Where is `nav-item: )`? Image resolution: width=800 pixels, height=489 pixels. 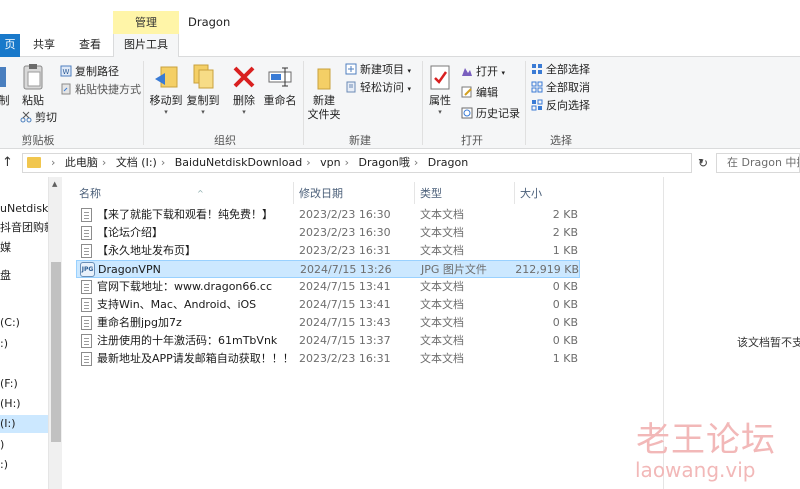
nav-item: ) is located at coordinates (24, 445).